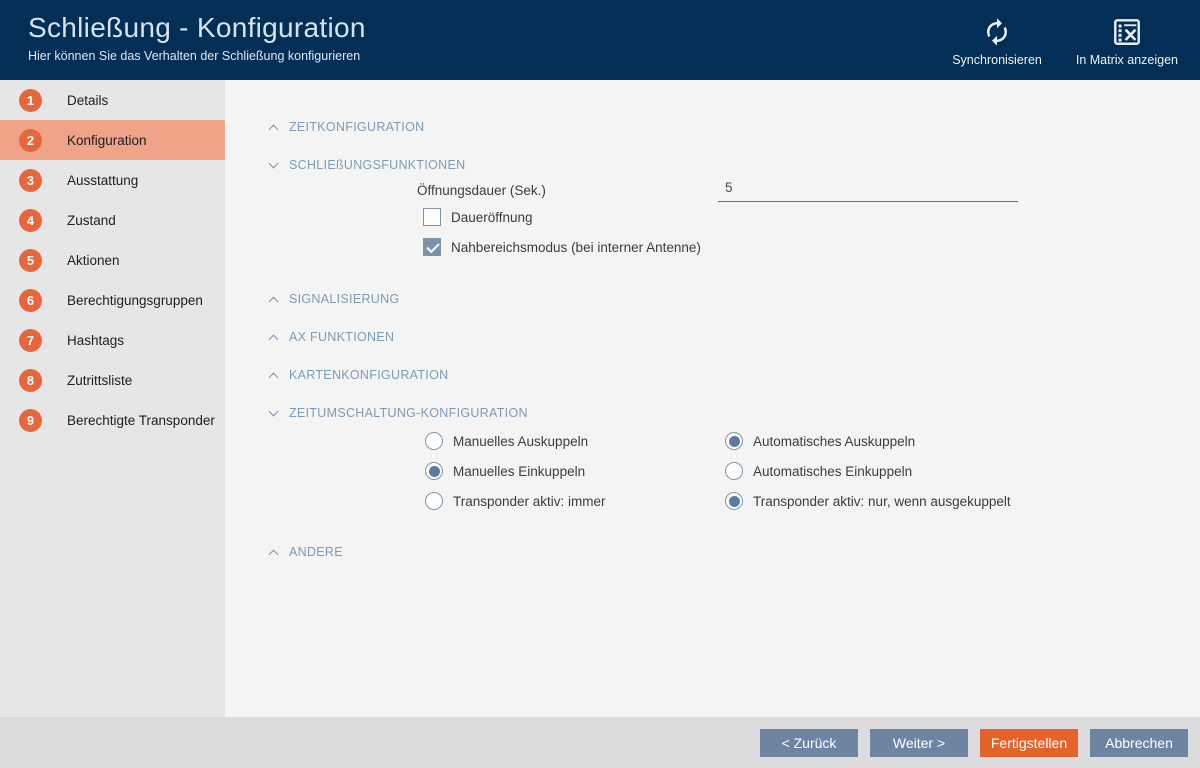 Image resolution: width=1200 pixels, height=768 pixels. What do you see at coordinates (1126, 60) in the screenshot?
I see `show-in-matrix-label: In Matrix anzeigen` at bounding box center [1126, 60].